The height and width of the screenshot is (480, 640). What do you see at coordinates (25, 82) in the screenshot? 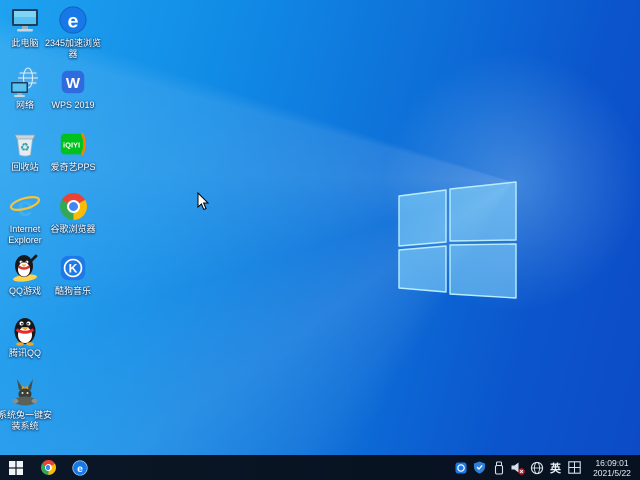
I see `network-icon` at bounding box center [25, 82].